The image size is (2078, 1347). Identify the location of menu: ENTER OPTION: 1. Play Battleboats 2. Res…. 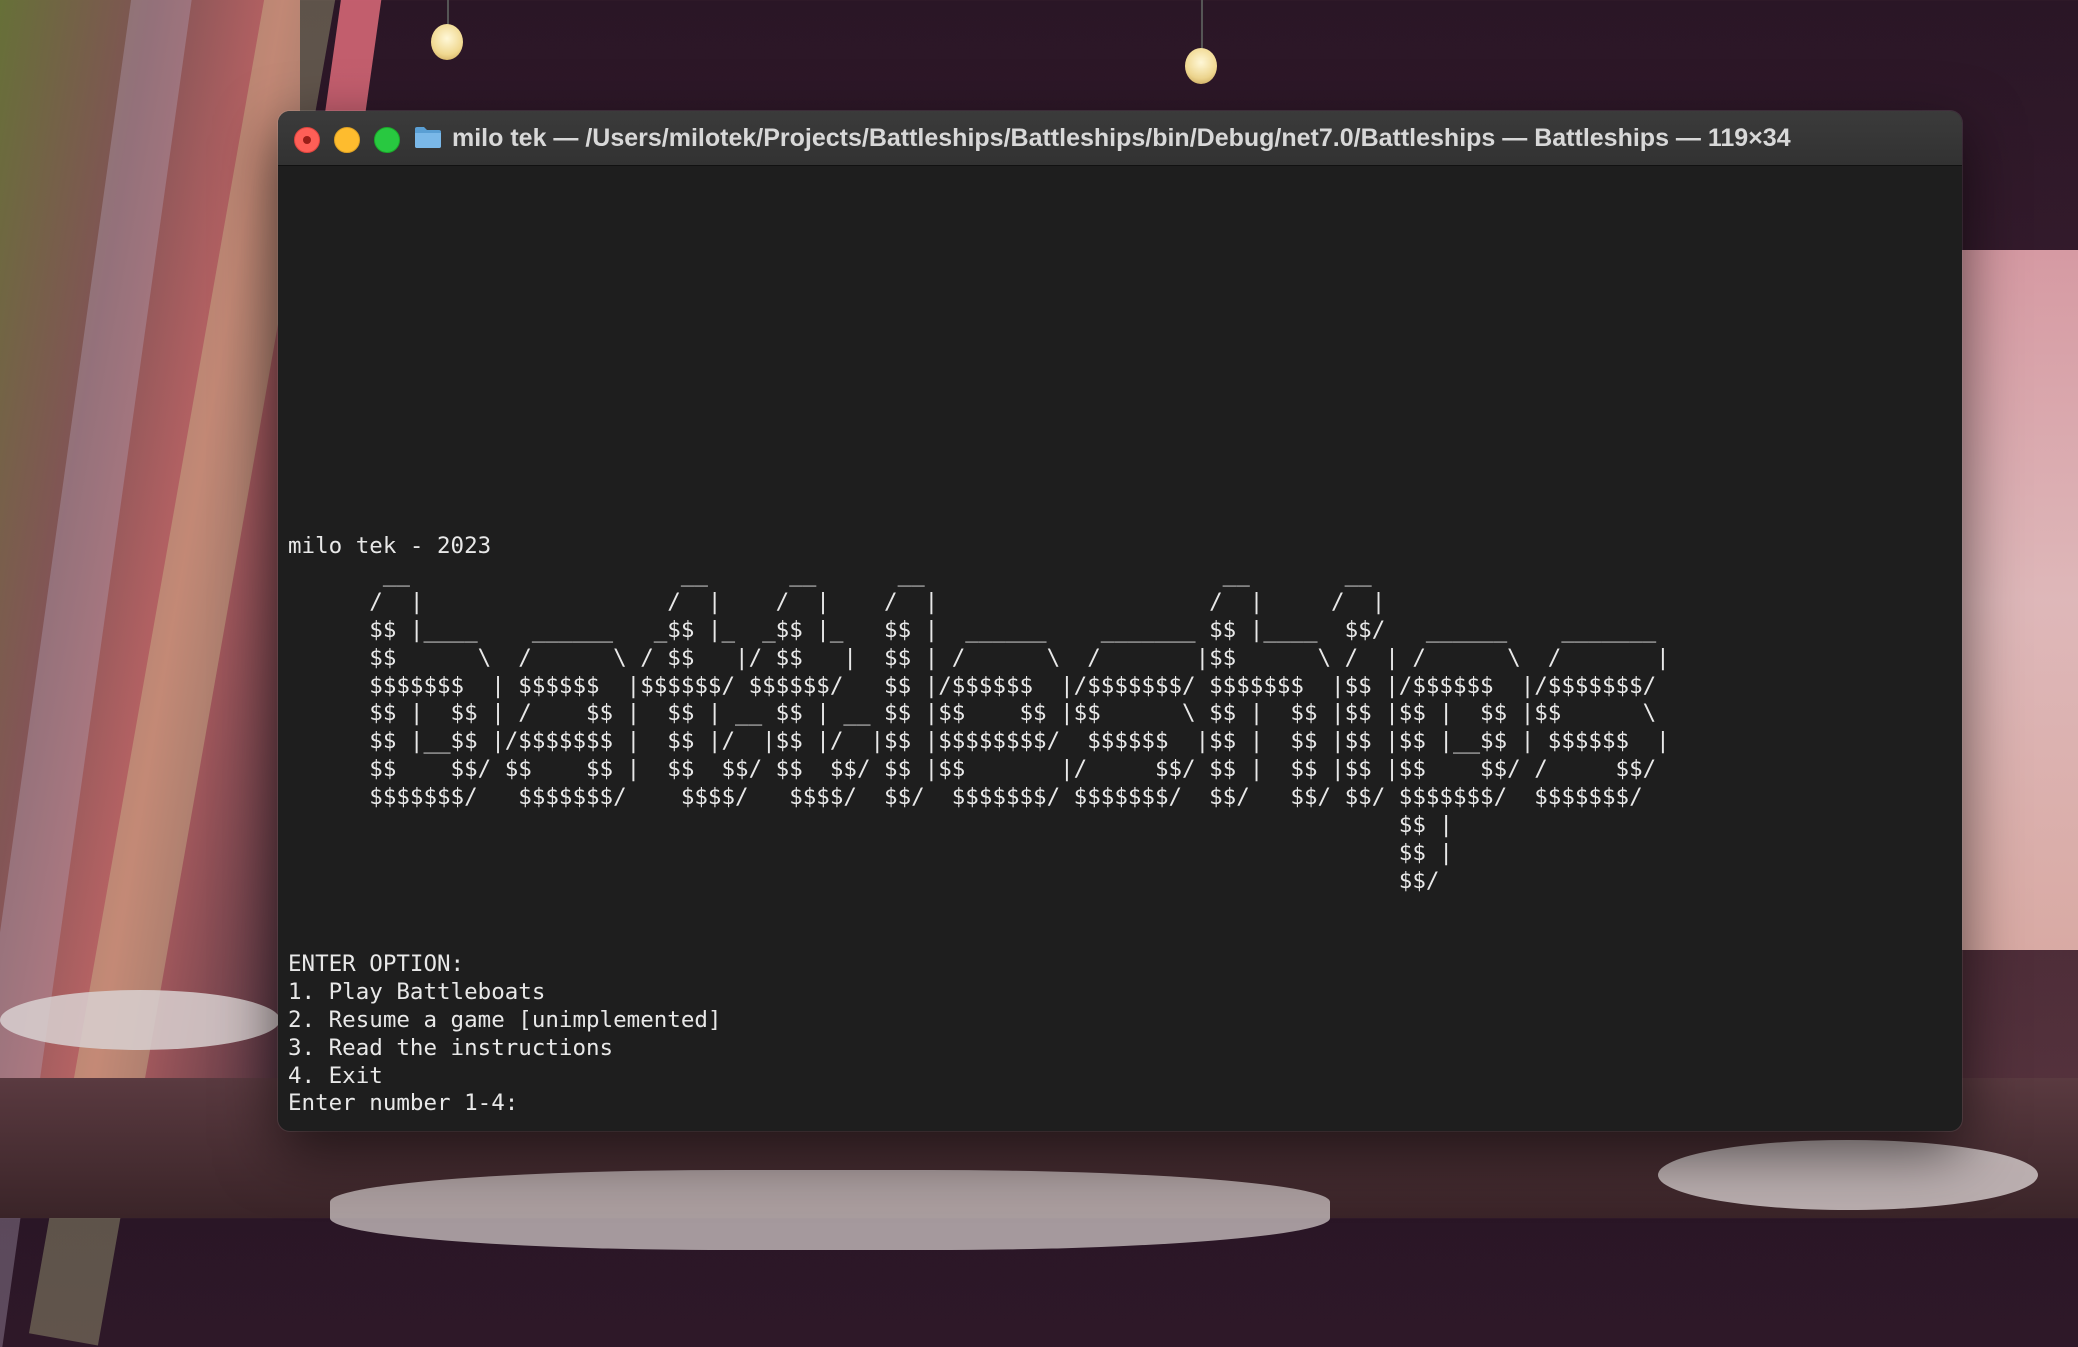
(504, 1034).